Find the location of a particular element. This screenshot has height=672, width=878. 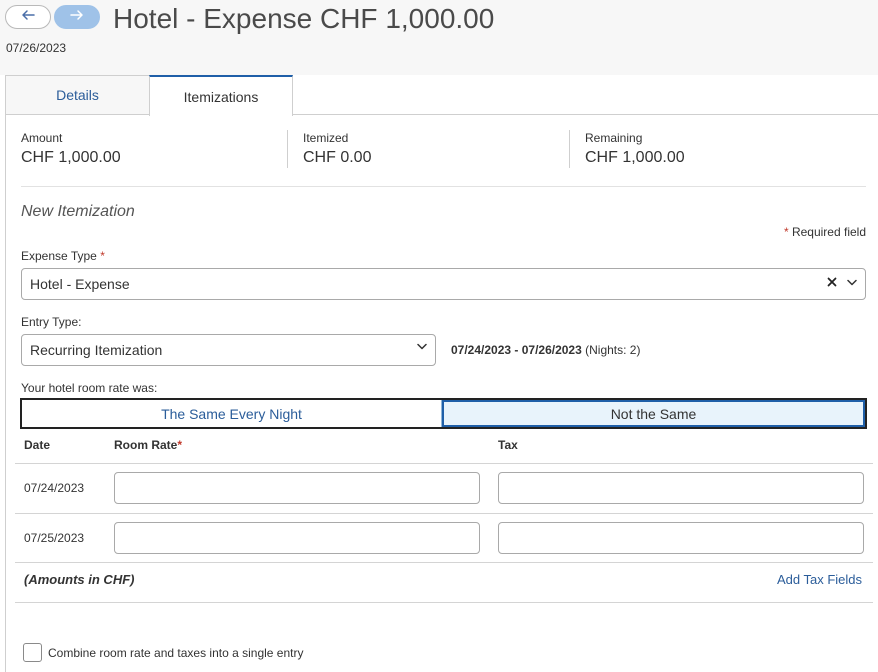

expense-type-select: Hotel - Expense is located at coordinates (443, 284).